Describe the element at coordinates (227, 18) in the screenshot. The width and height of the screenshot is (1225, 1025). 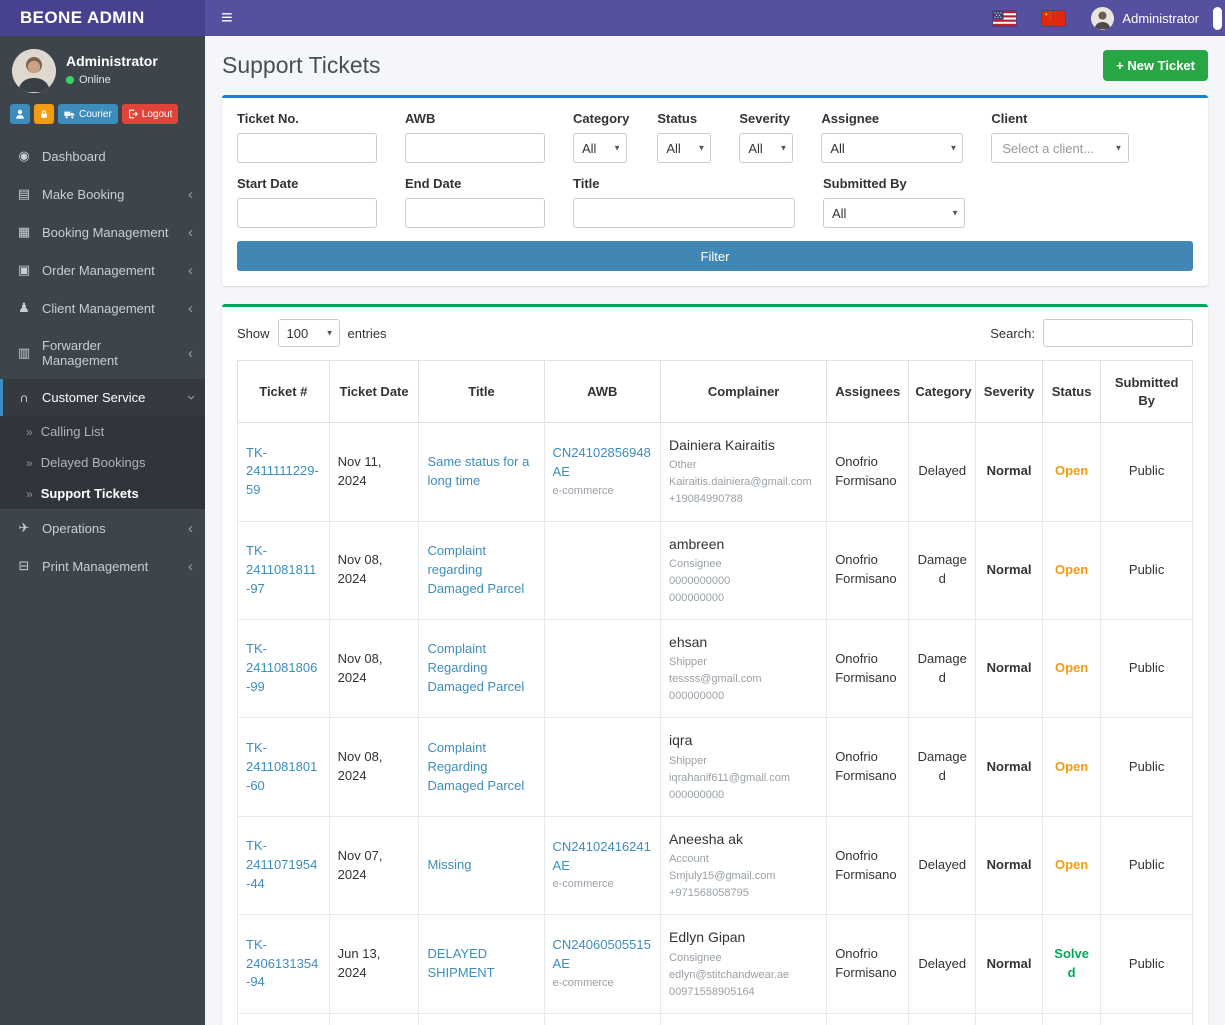
I see `hamburger-menu-icon: ≡` at that location.